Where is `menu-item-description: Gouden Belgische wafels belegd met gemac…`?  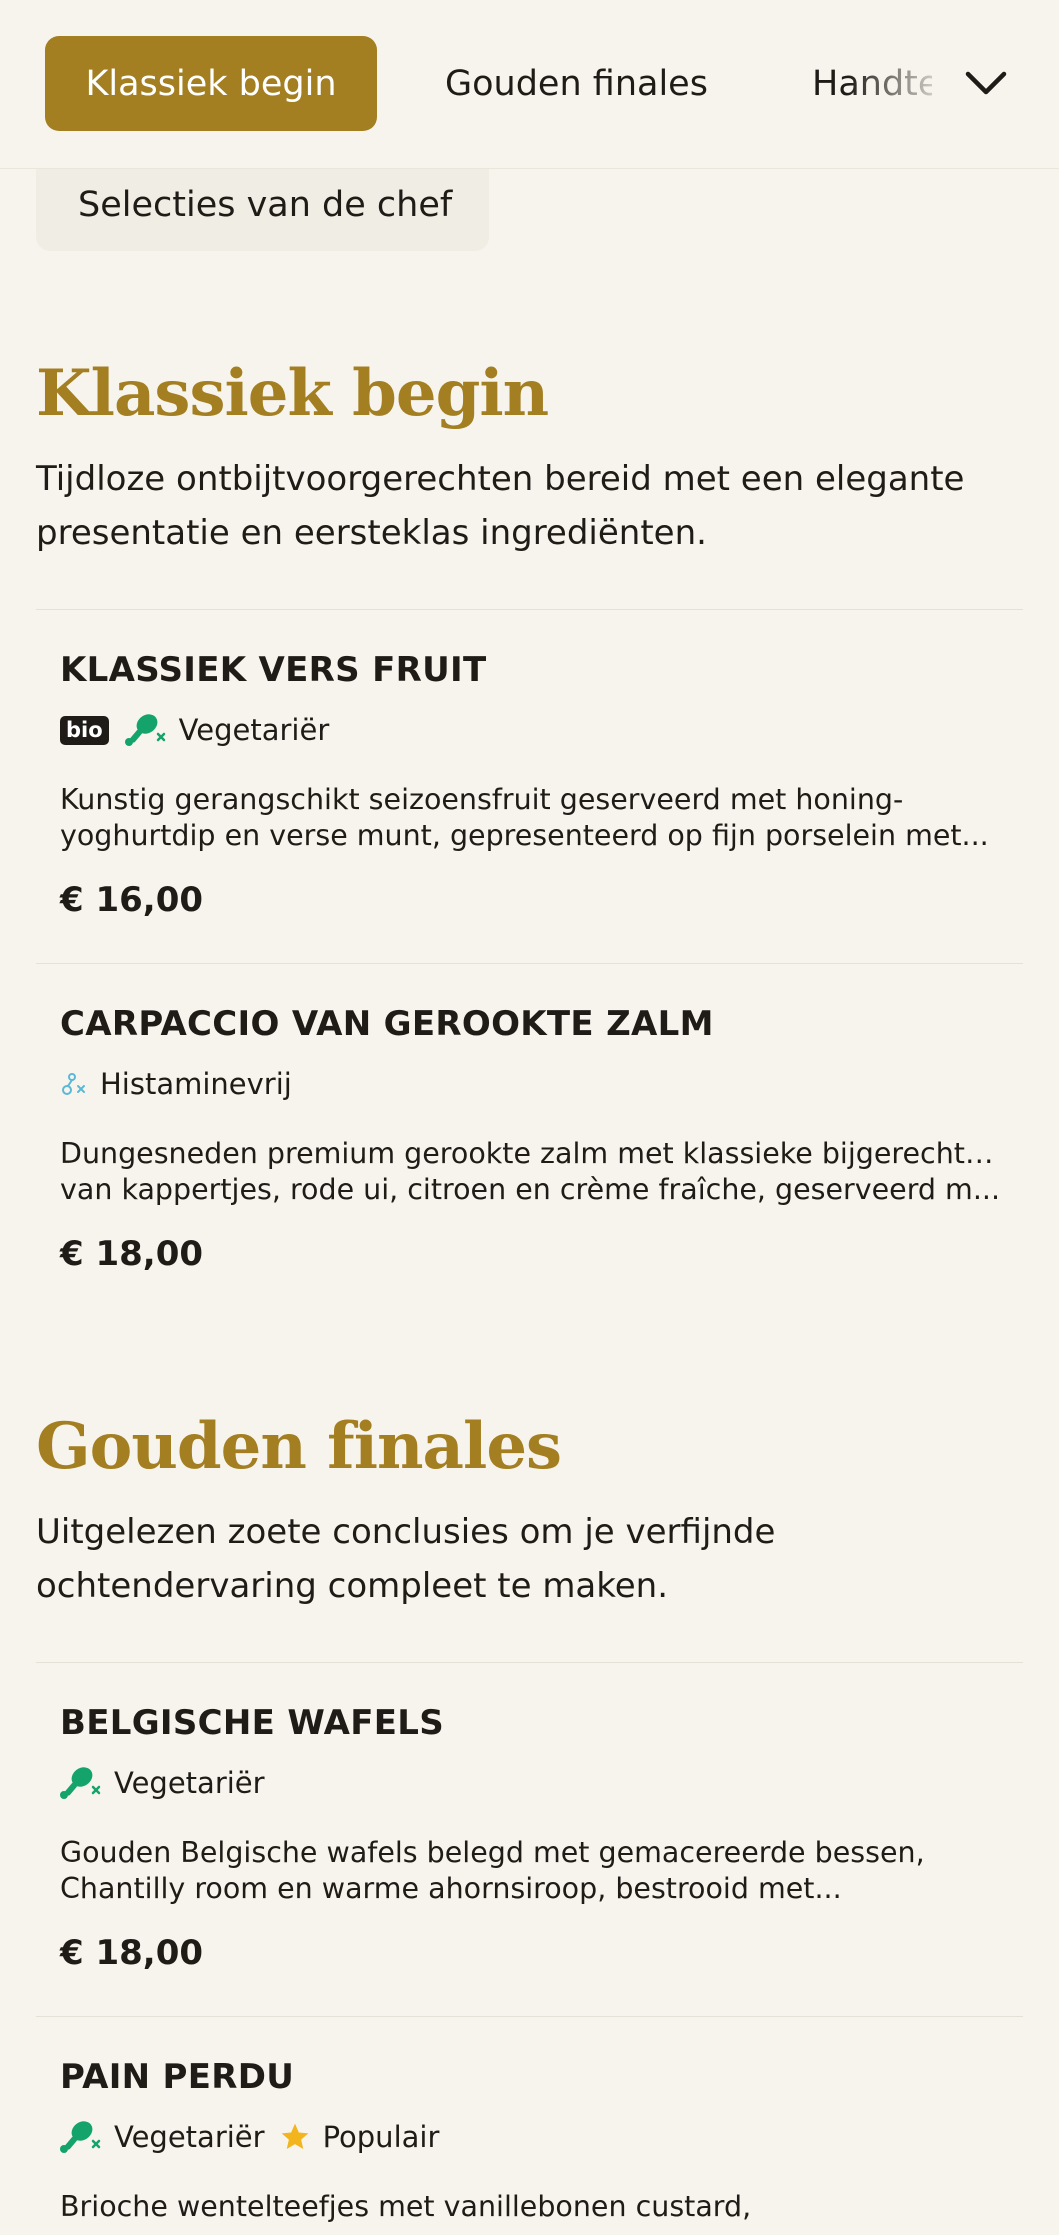 menu-item-description: Gouden Belgische wafels belegd met gemac… is located at coordinates (530, 1871).